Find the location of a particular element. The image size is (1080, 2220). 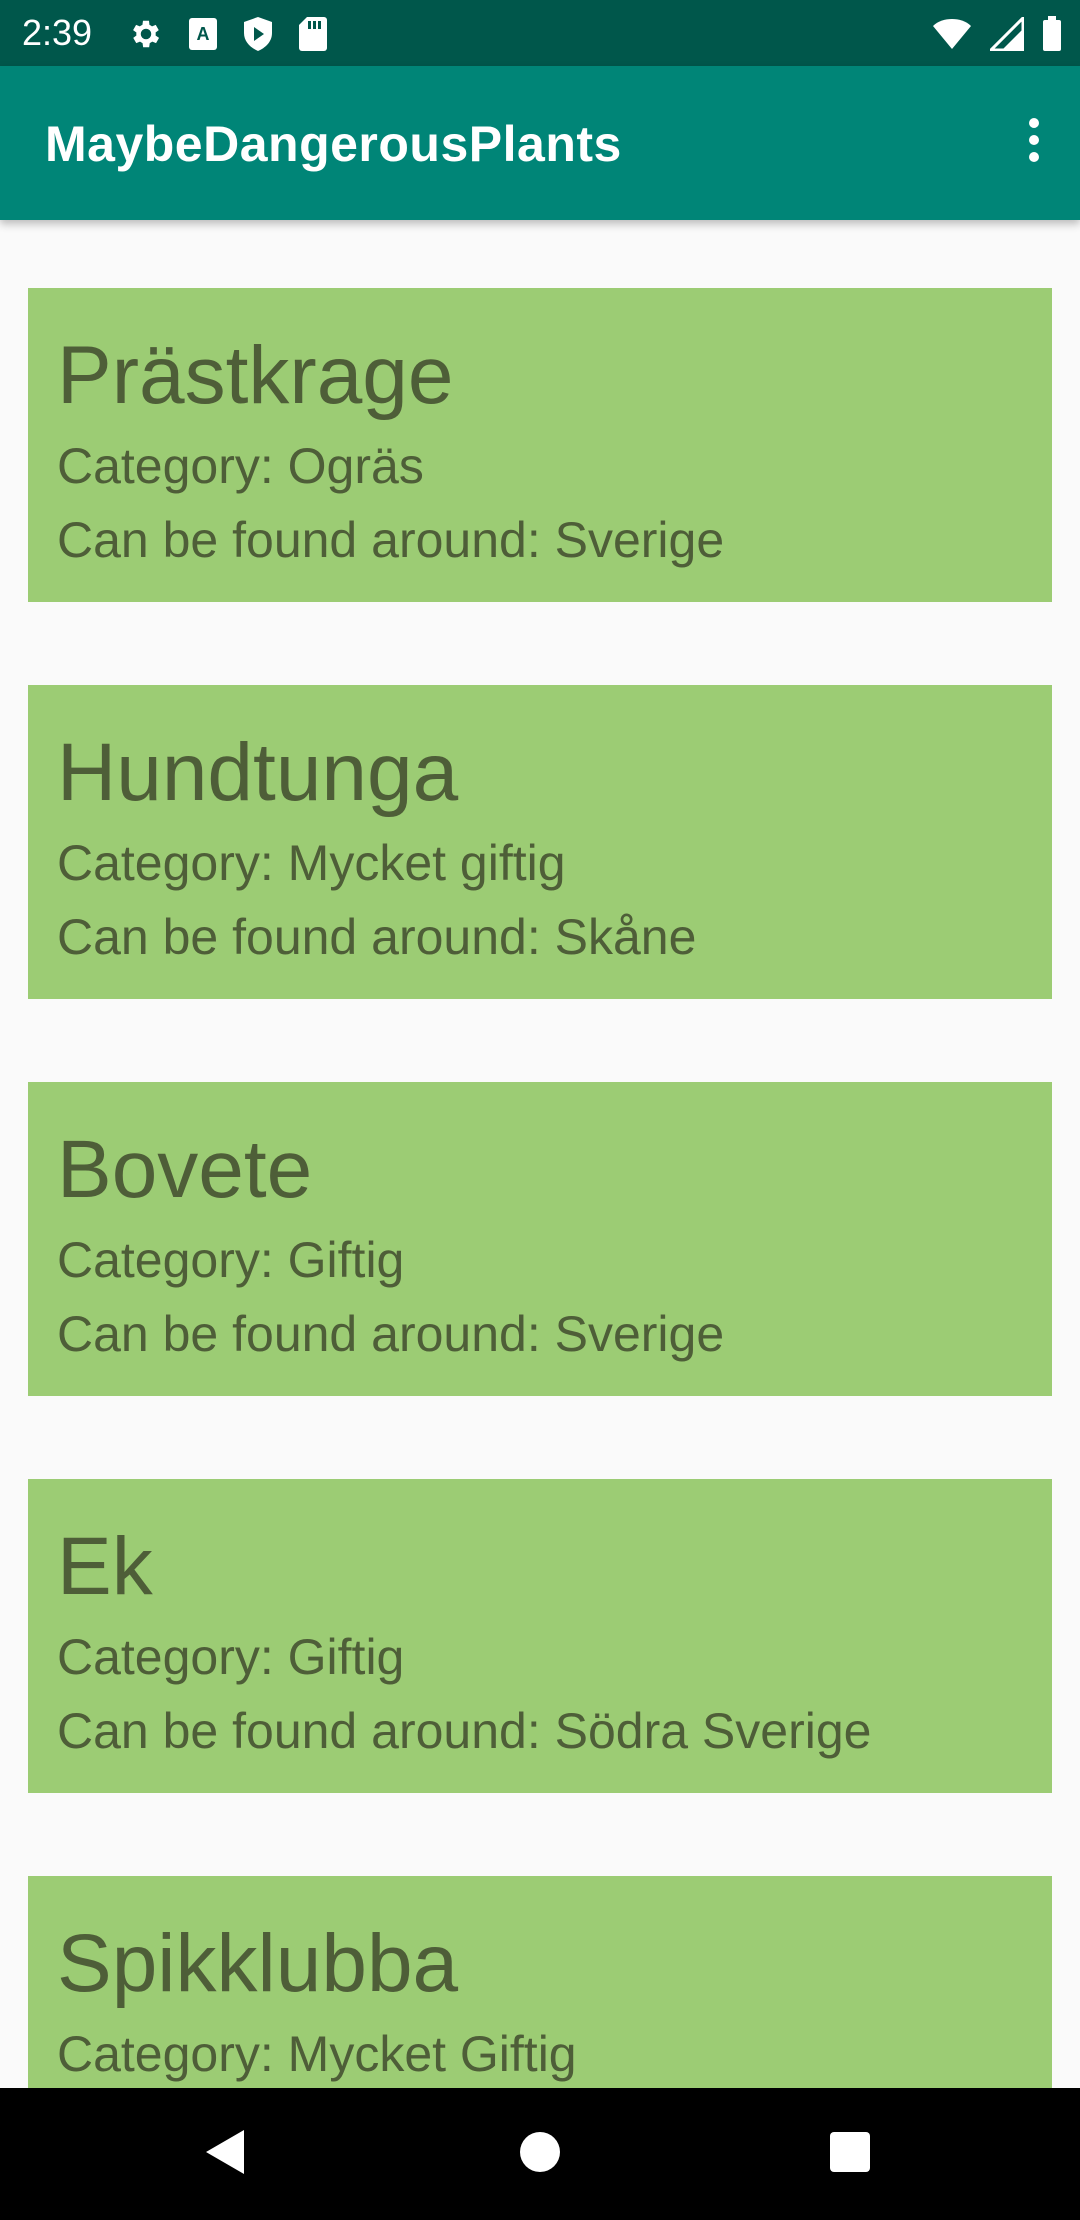

plant-card: Spikklubba Category: Mycket Giftig is located at coordinates (540, 1982).